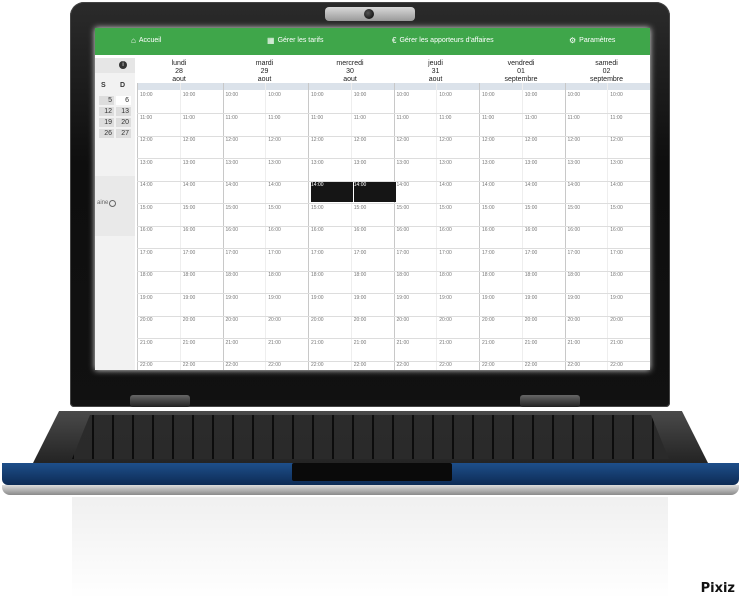 The height and width of the screenshot is (600, 741). I want to click on day-header: jeudi 31 aout, so click(436, 72).